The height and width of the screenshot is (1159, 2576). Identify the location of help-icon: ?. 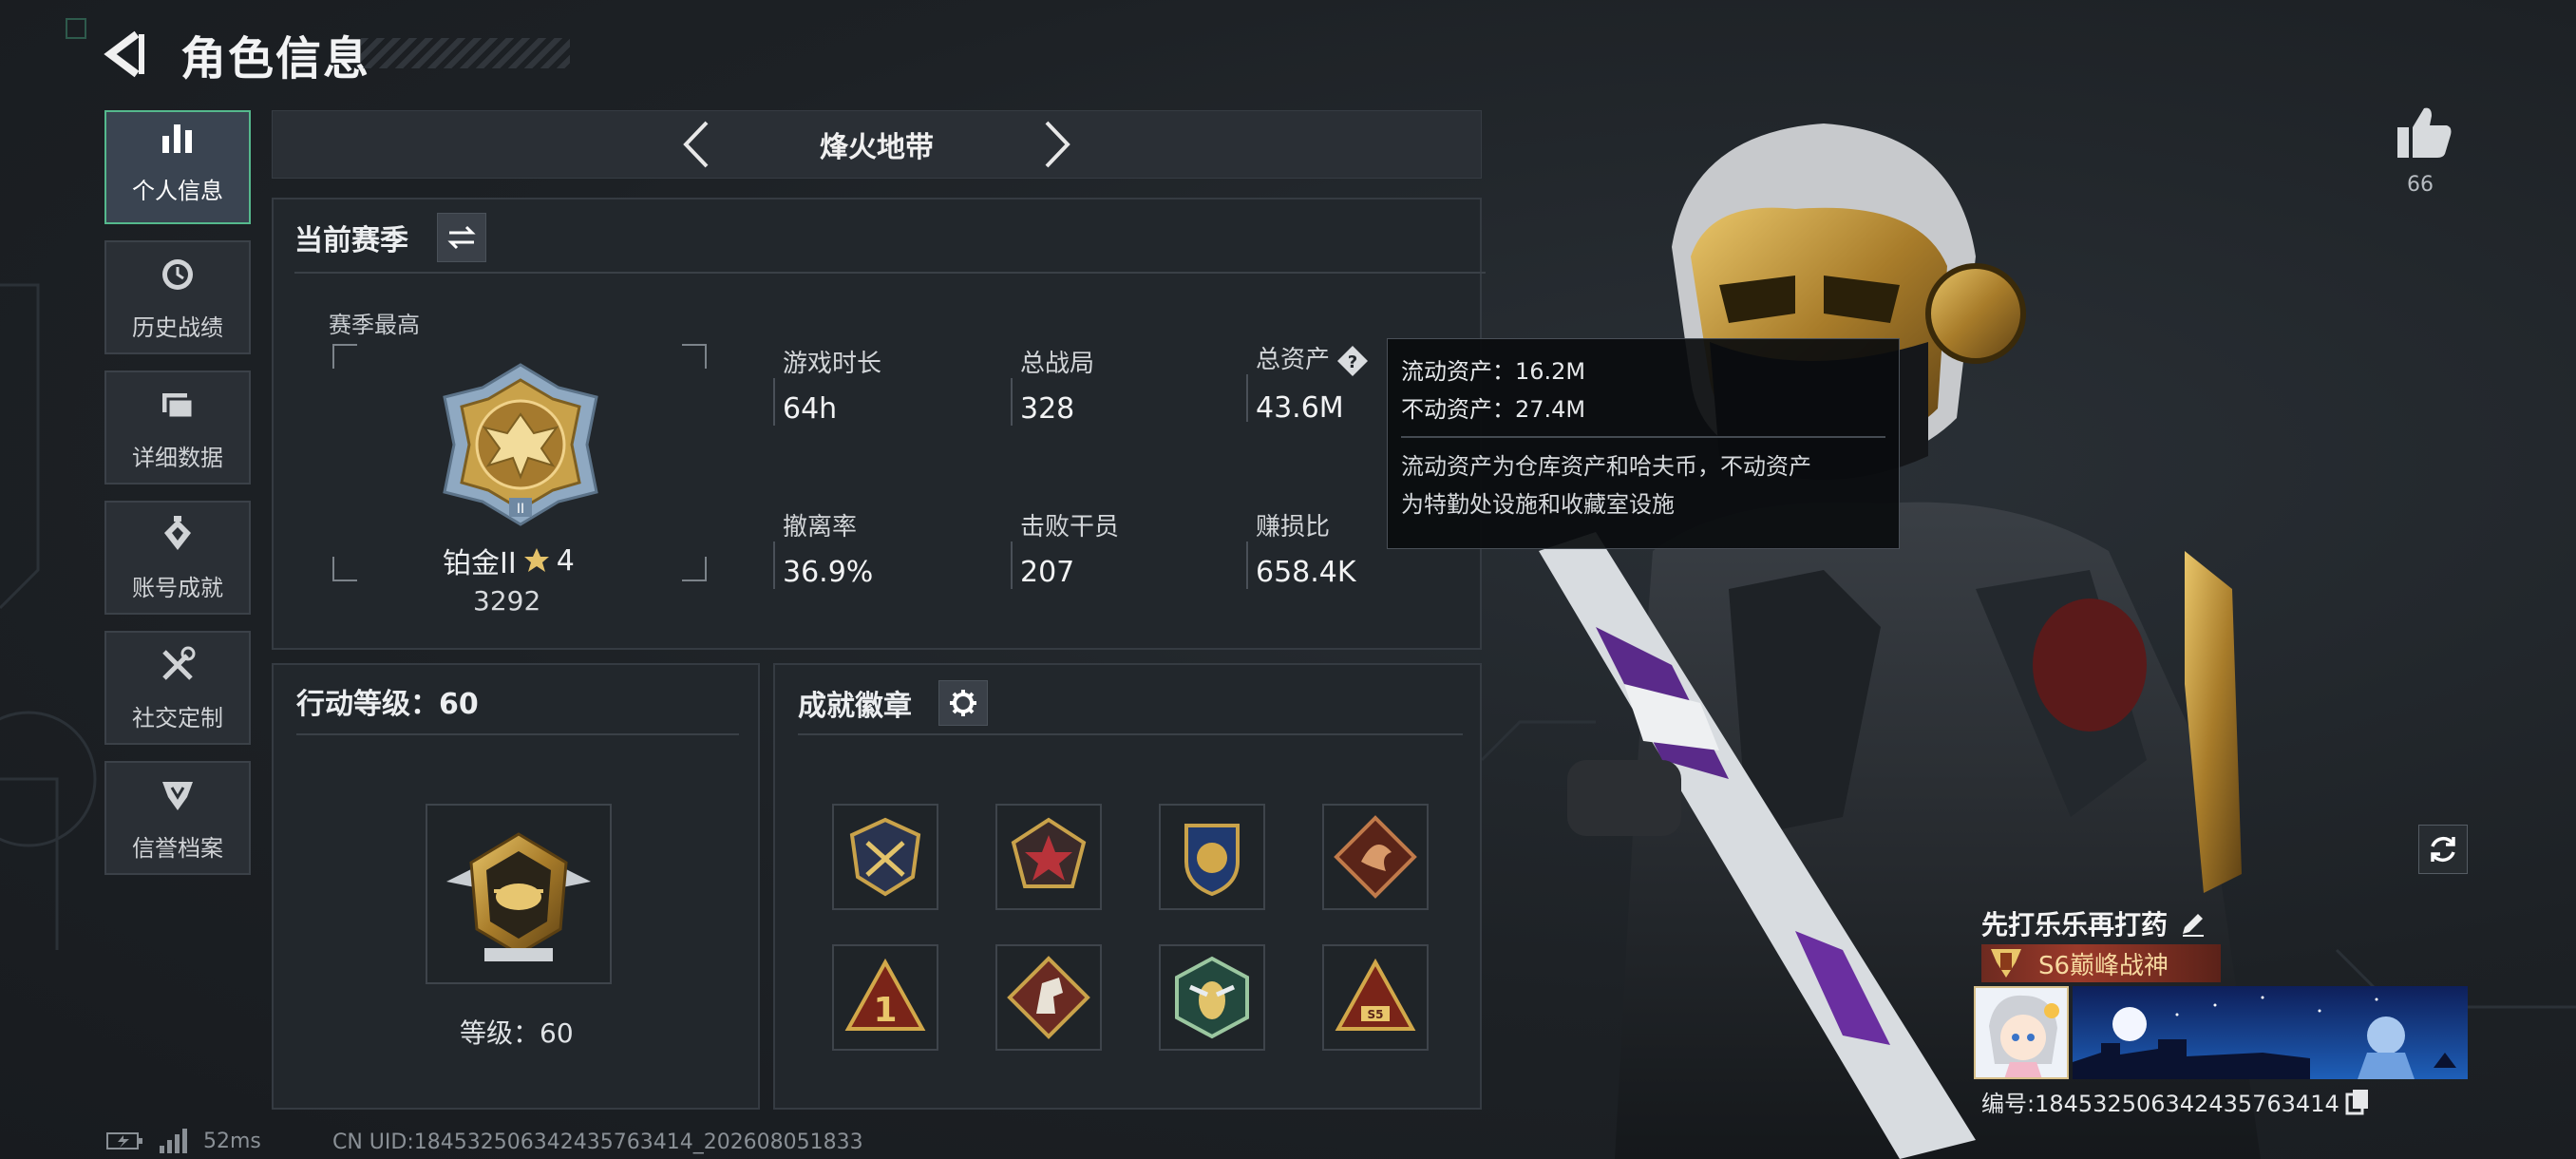
(1352, 361).